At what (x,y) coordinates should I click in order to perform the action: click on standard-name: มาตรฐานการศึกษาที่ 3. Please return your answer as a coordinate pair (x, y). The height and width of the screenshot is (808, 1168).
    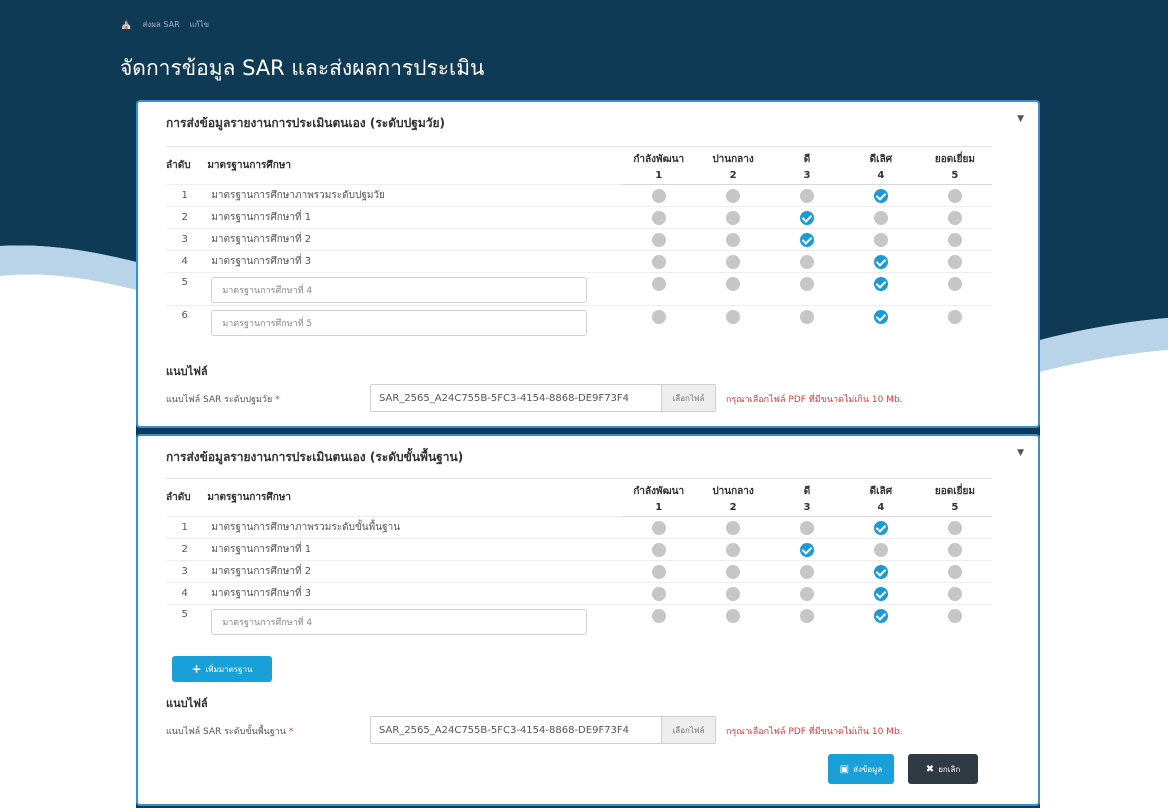
    Looking at the image, I should click on (412, 593).